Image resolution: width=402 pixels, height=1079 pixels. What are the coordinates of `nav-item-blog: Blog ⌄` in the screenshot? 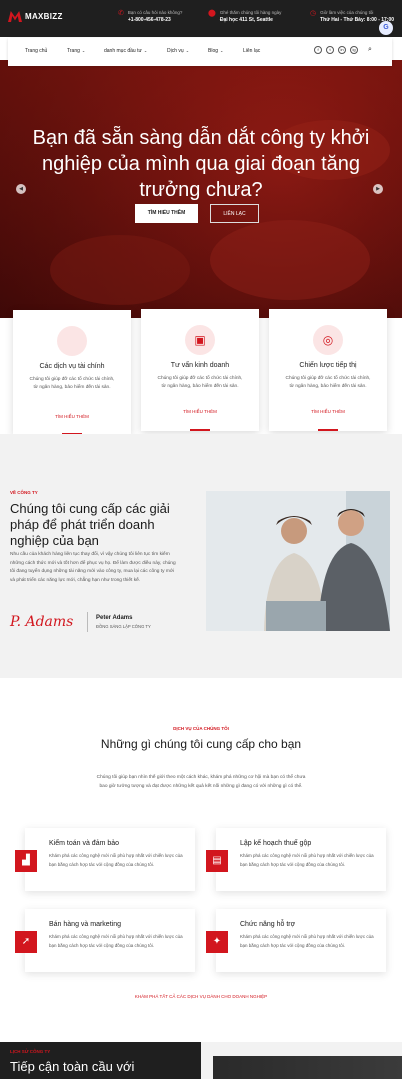 It's located at (215, 51).